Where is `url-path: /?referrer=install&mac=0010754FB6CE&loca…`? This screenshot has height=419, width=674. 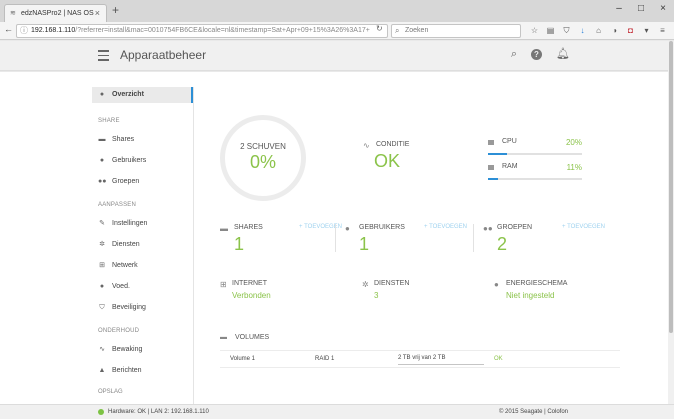 url-path: /?referrer=install&mac=0010754FB6CE&loca… is located at coordinates (222, 30).